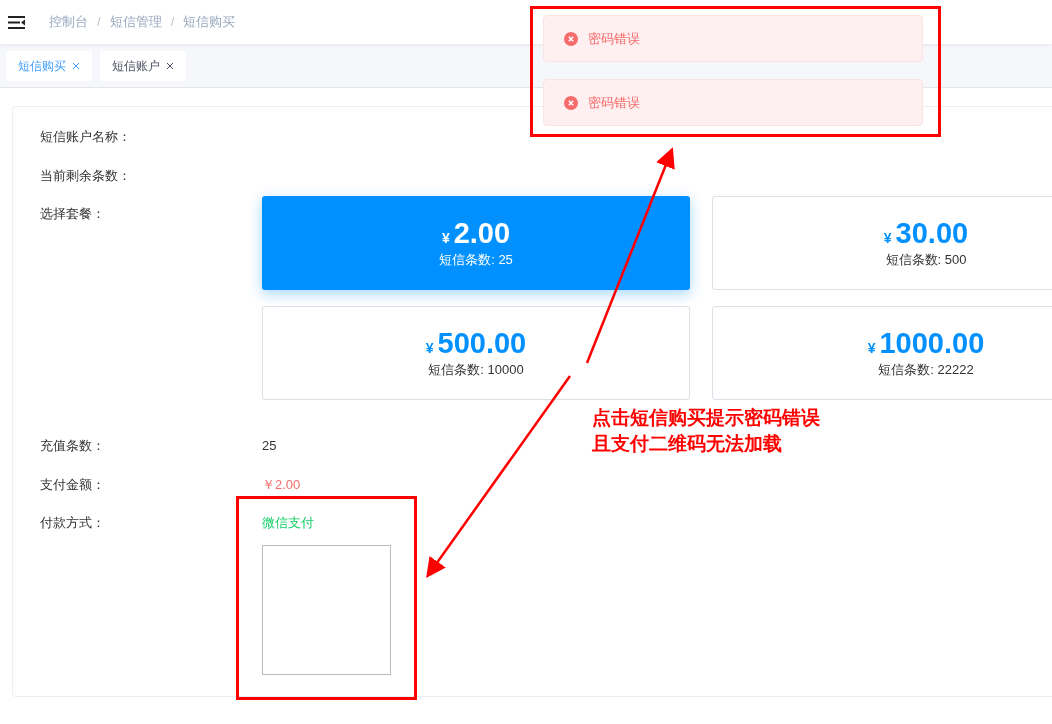 Image resolution: width=1052 pixels, height=724 pixels. What do you see at coordinates (86, 137) in the screenshot?
I see `field-label: 短信账户名称：` at bounding box center [86, 137].